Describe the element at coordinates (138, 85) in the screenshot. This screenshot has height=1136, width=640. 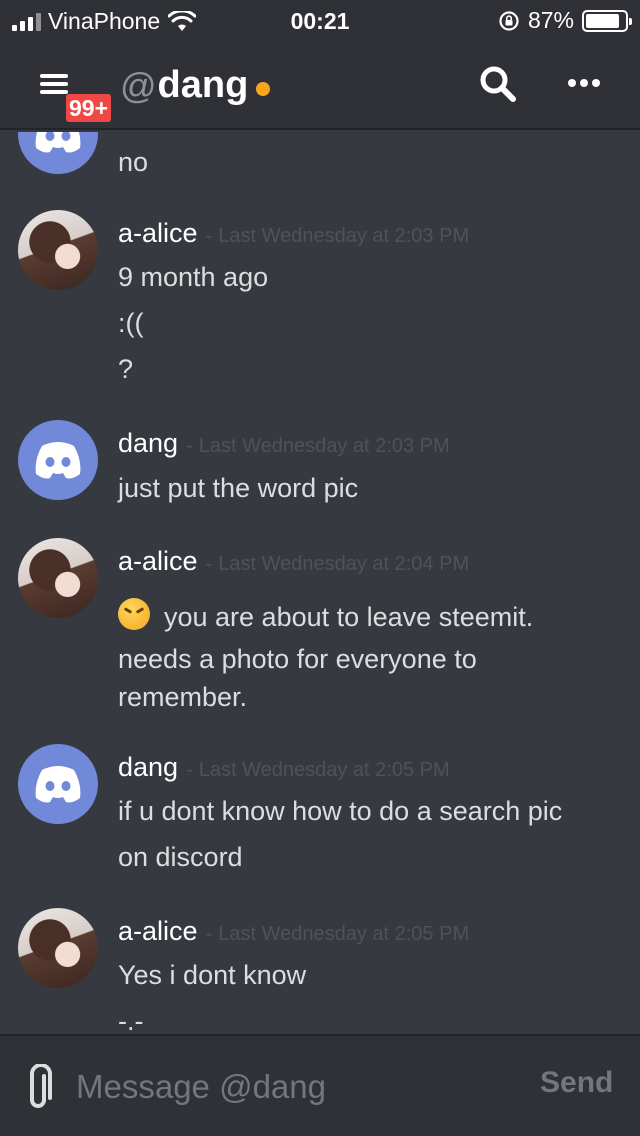
I see `at-symbol: @` at that location.